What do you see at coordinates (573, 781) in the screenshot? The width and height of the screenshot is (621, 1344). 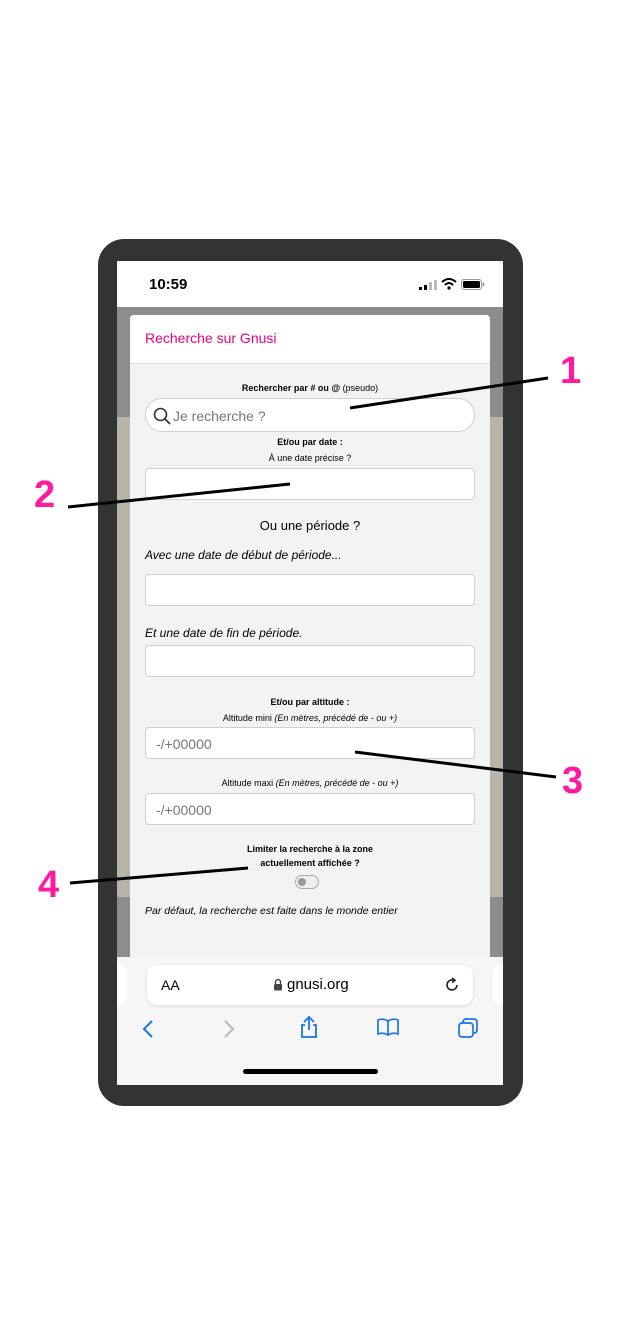 I see `callout-number-3: 3` at bounding box center [573, 781].